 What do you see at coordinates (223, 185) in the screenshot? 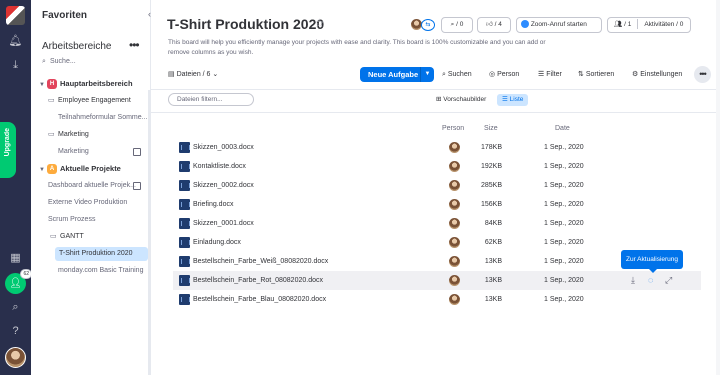
I see `file-name: Skizzen_0002.docx` at bounding box center [223, 185].